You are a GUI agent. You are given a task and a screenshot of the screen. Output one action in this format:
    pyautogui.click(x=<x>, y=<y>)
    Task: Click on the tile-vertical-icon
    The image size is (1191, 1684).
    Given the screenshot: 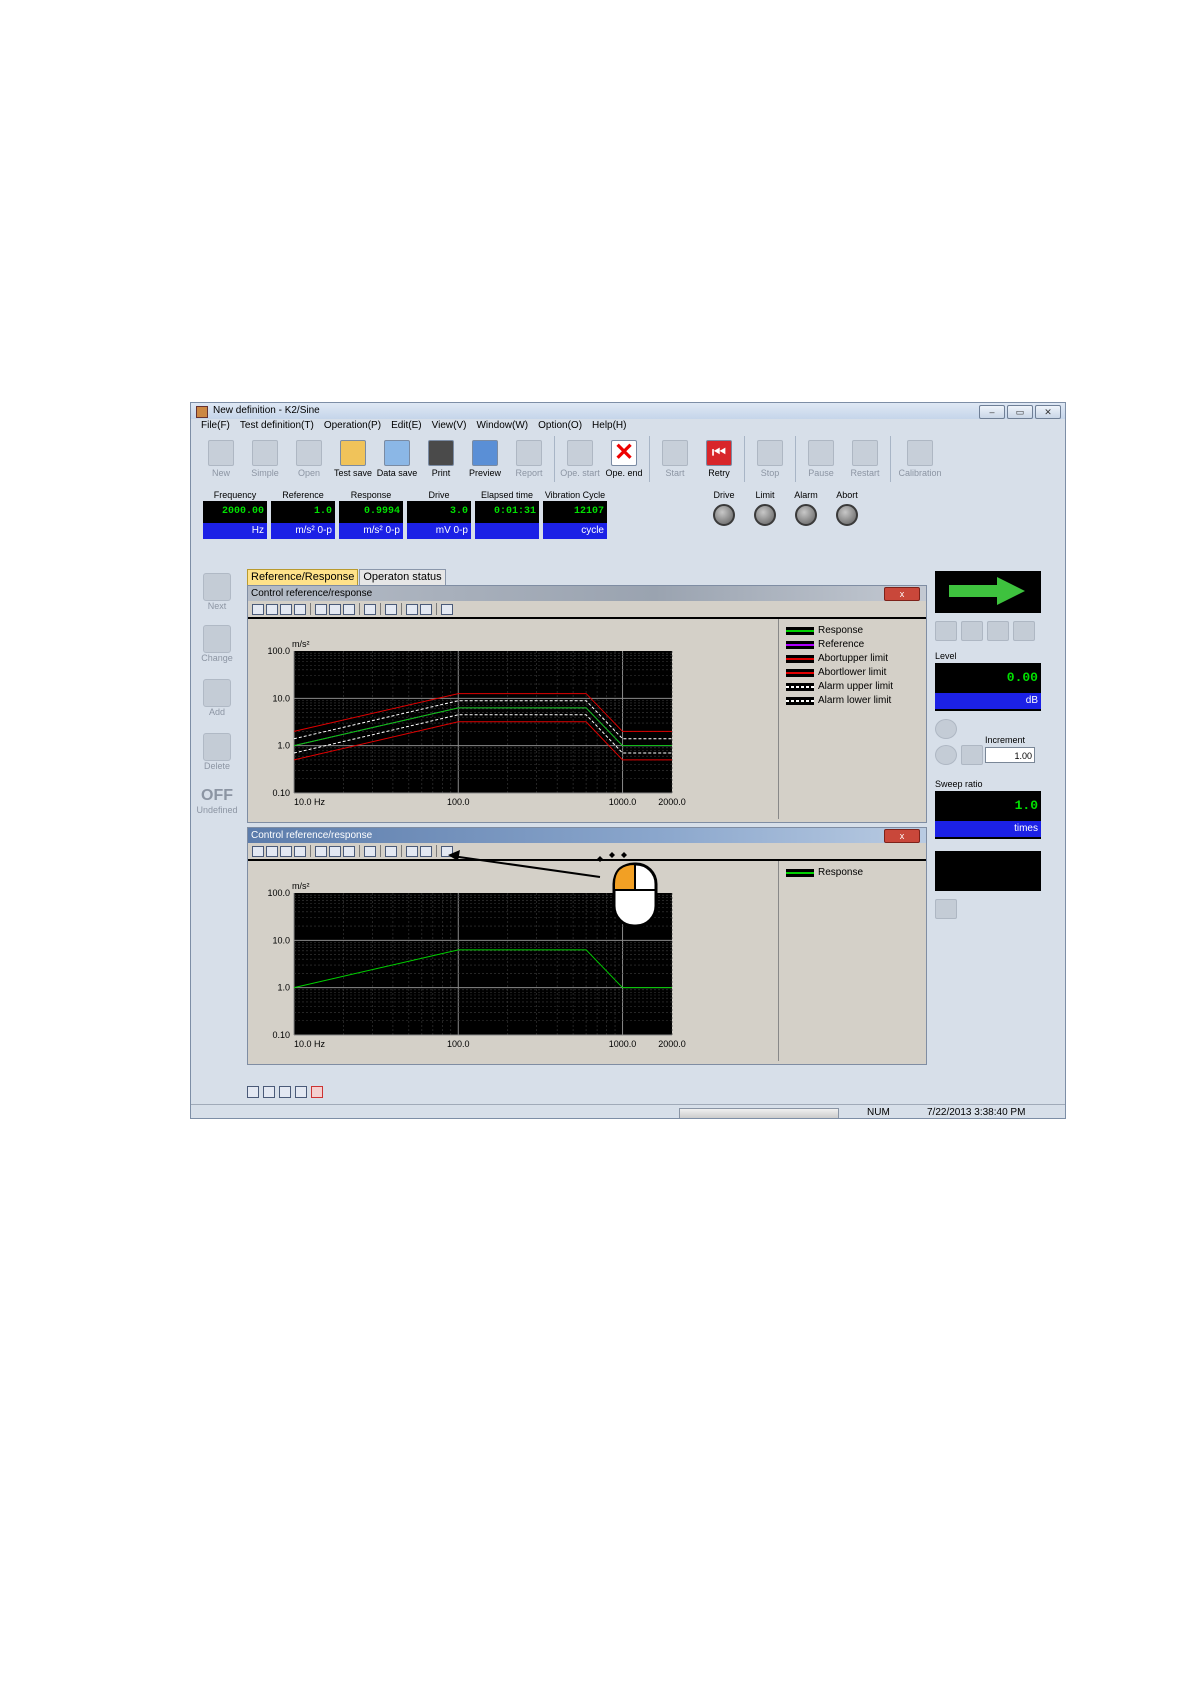 What is the action you would take?
    pyautogui.click(x=269, y=1092)
    